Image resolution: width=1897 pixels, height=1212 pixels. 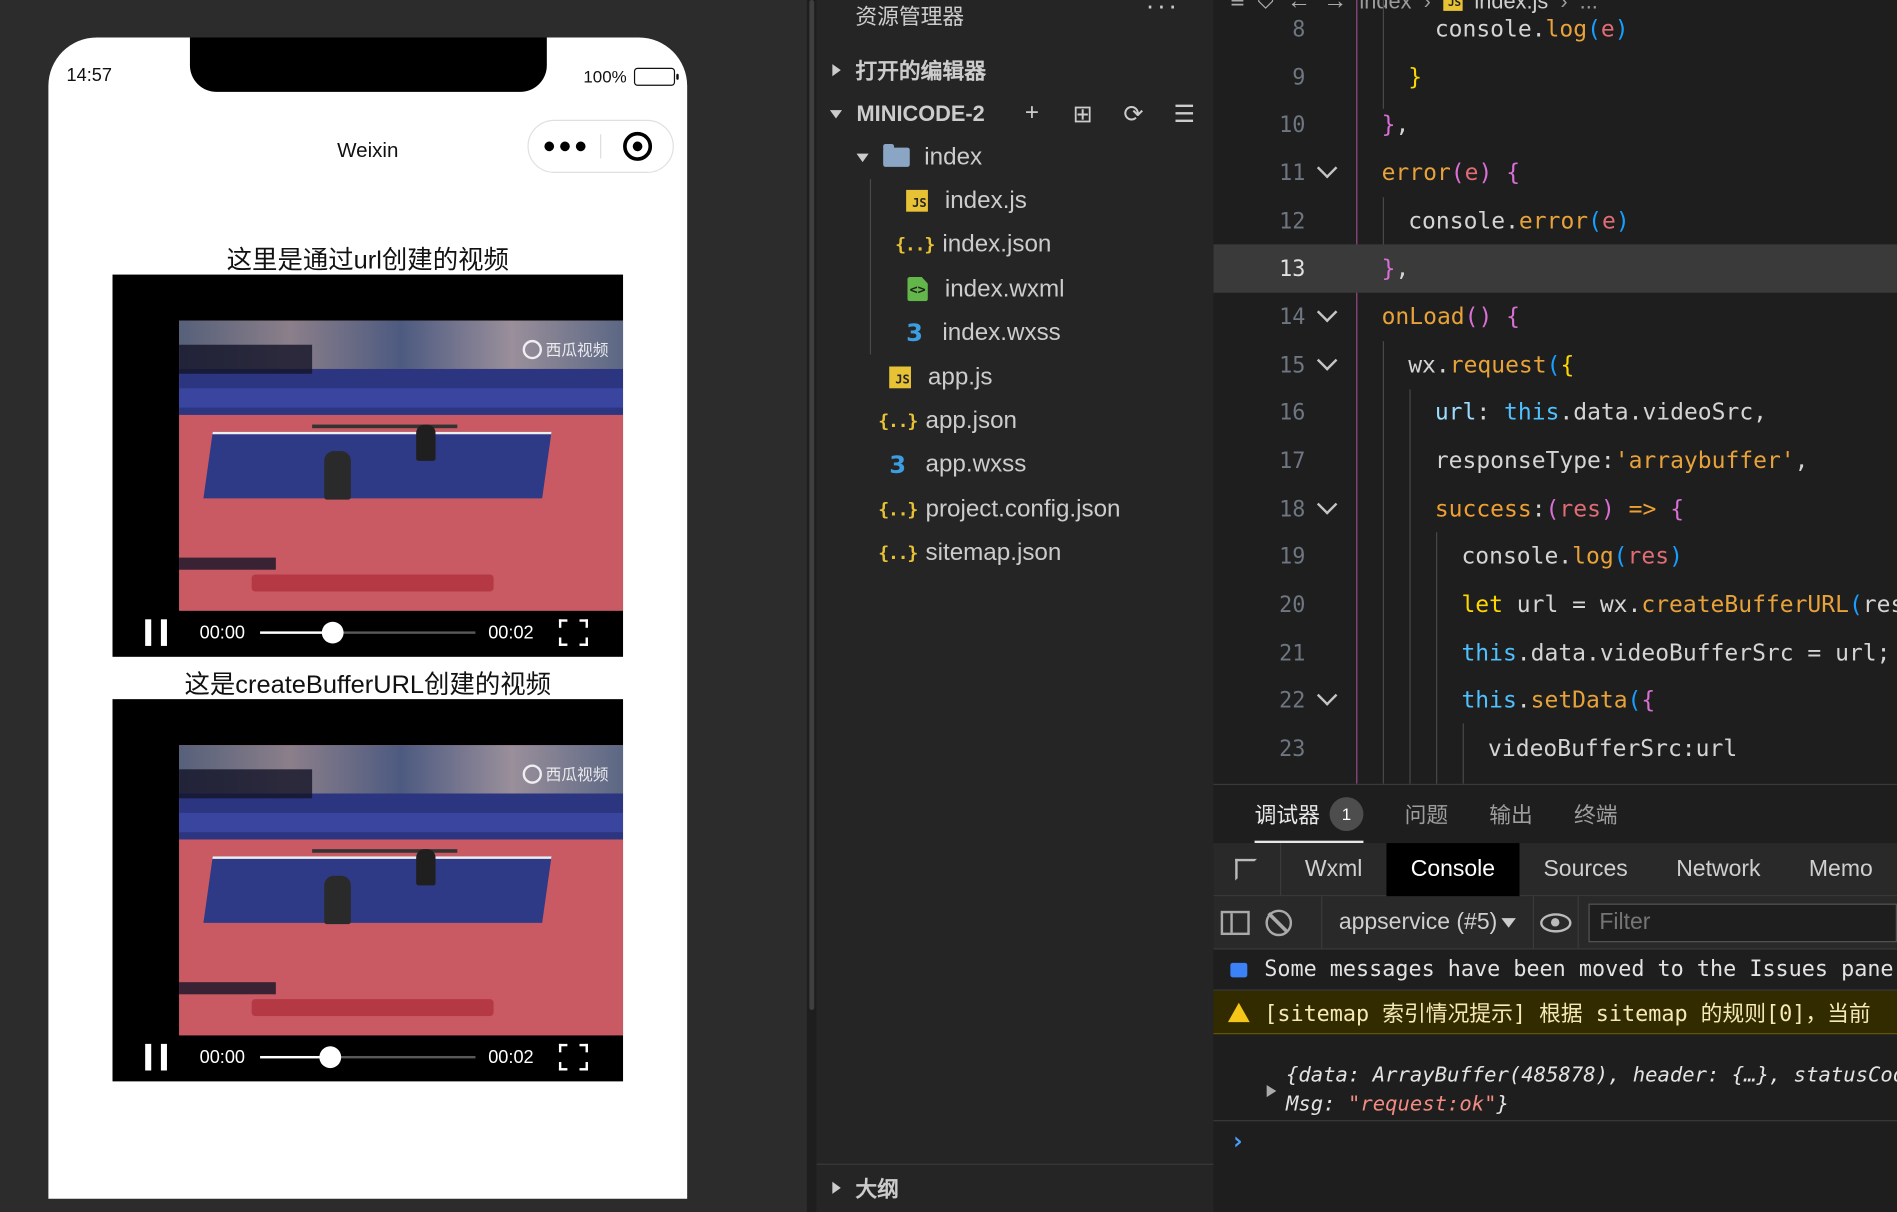 What do you see at coordinates (917, 289) in the screenshot?
I see `wxml-file-icon: <>` at bounding box center [917, 289].